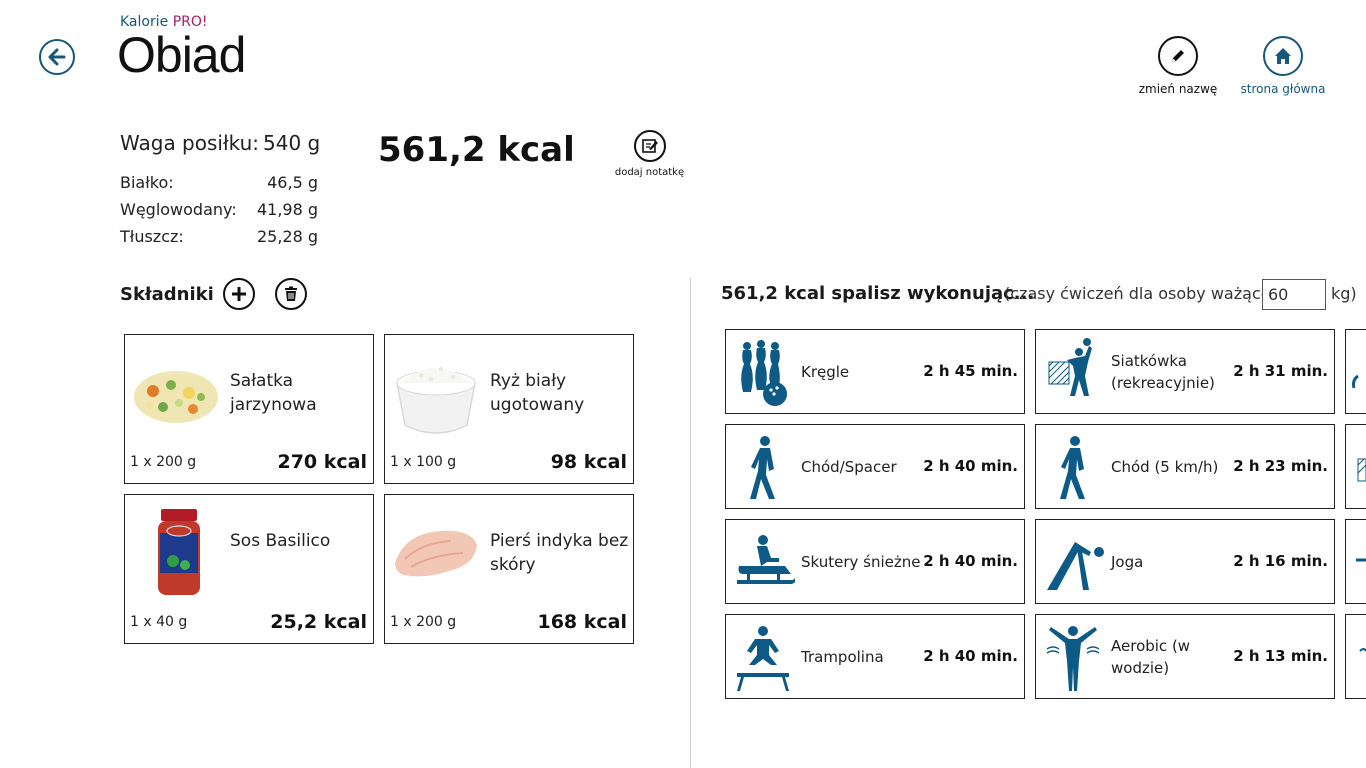 The width and height of the screenshot is (1366, 768). I want to click on exercise-card-yoga: Joga 2 h 16 min., so click(1185, 561).